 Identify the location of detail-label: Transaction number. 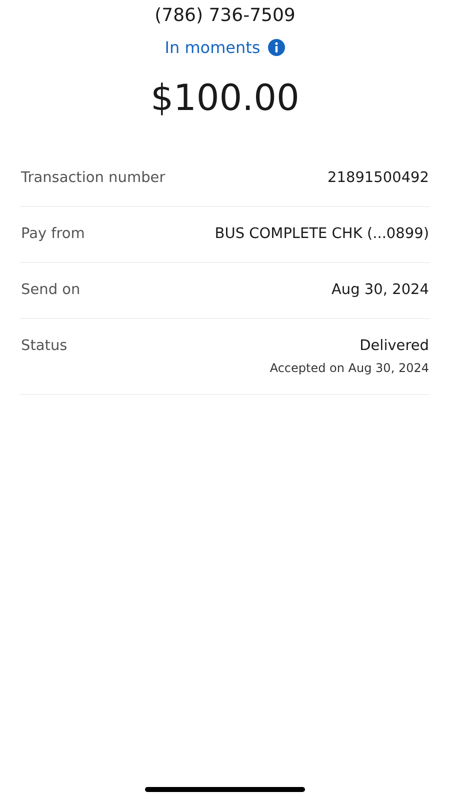
(93, 178).